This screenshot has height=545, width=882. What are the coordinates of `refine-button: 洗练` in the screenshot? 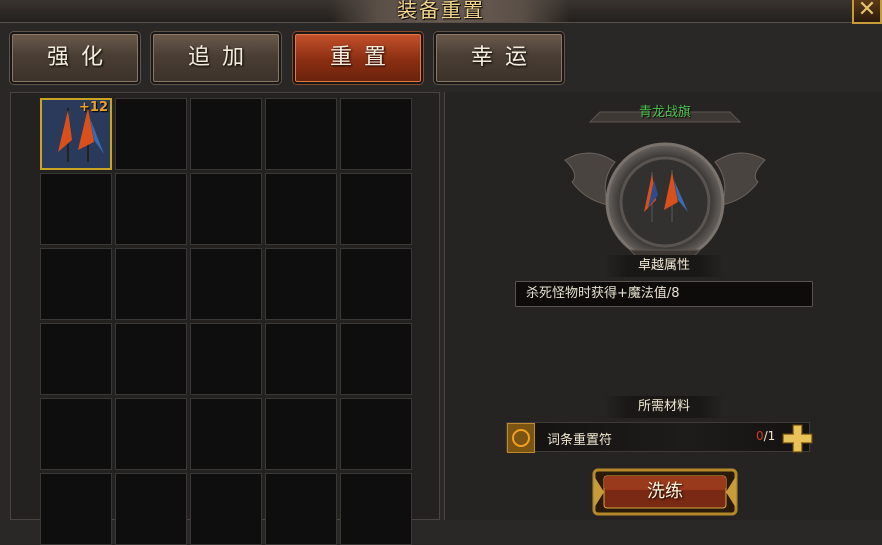 It's located at (665, 492).